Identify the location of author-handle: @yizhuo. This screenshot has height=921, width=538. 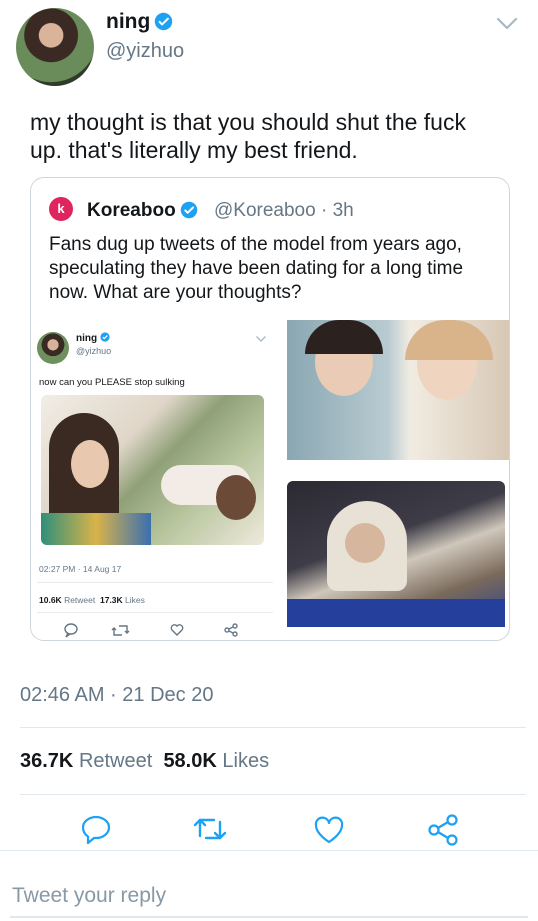
(145, 51).